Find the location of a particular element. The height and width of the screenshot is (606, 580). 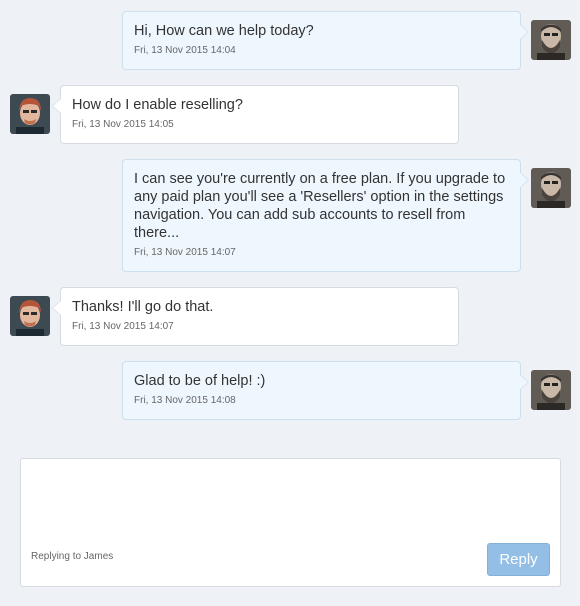

replying-to-label: Replying to James is located at coordinates (72, 556).